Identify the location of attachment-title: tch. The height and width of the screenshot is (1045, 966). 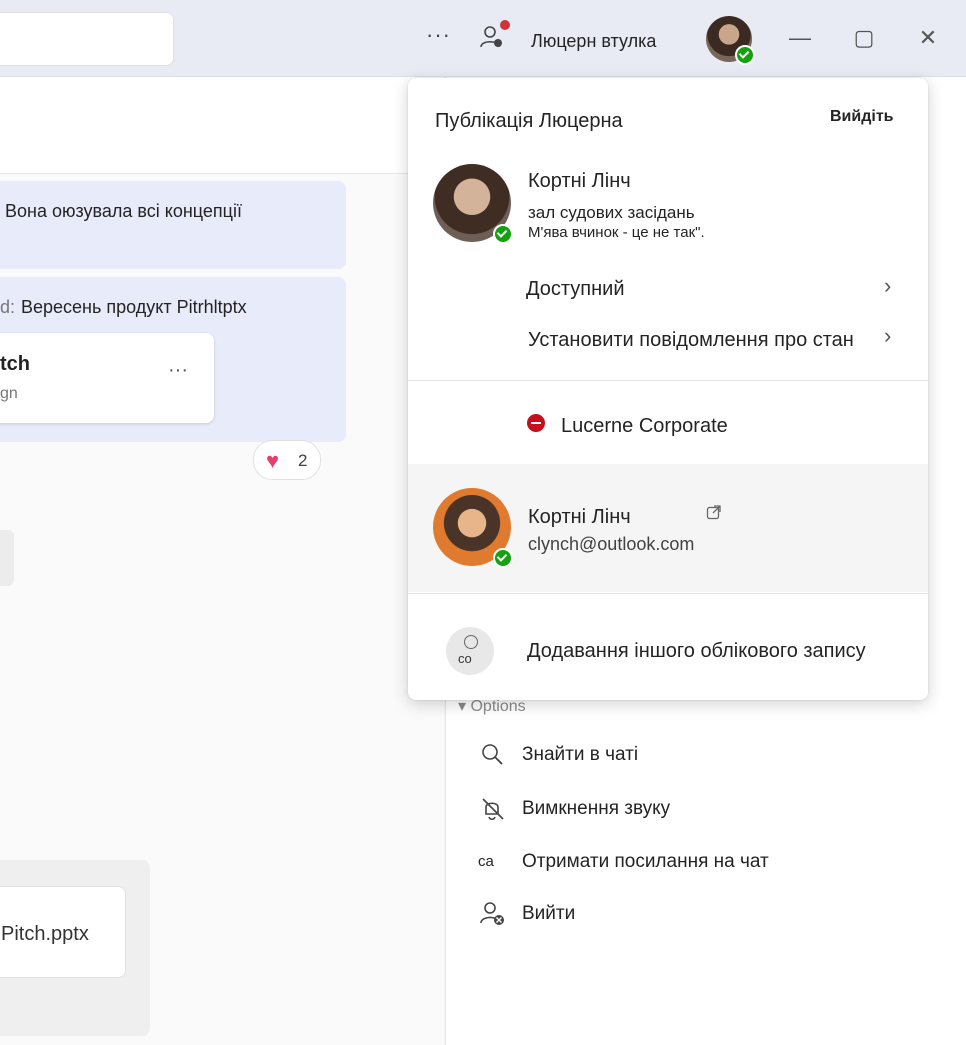
(15, 364).